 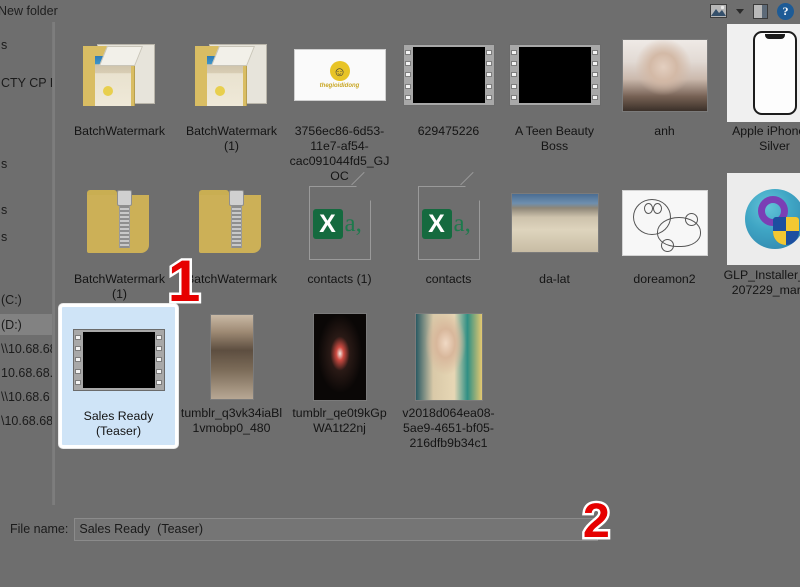 What do you see at coordinates (760, 11) in the screenshot?
I see `preview-pane-icon` at bounding box center [760, 11].